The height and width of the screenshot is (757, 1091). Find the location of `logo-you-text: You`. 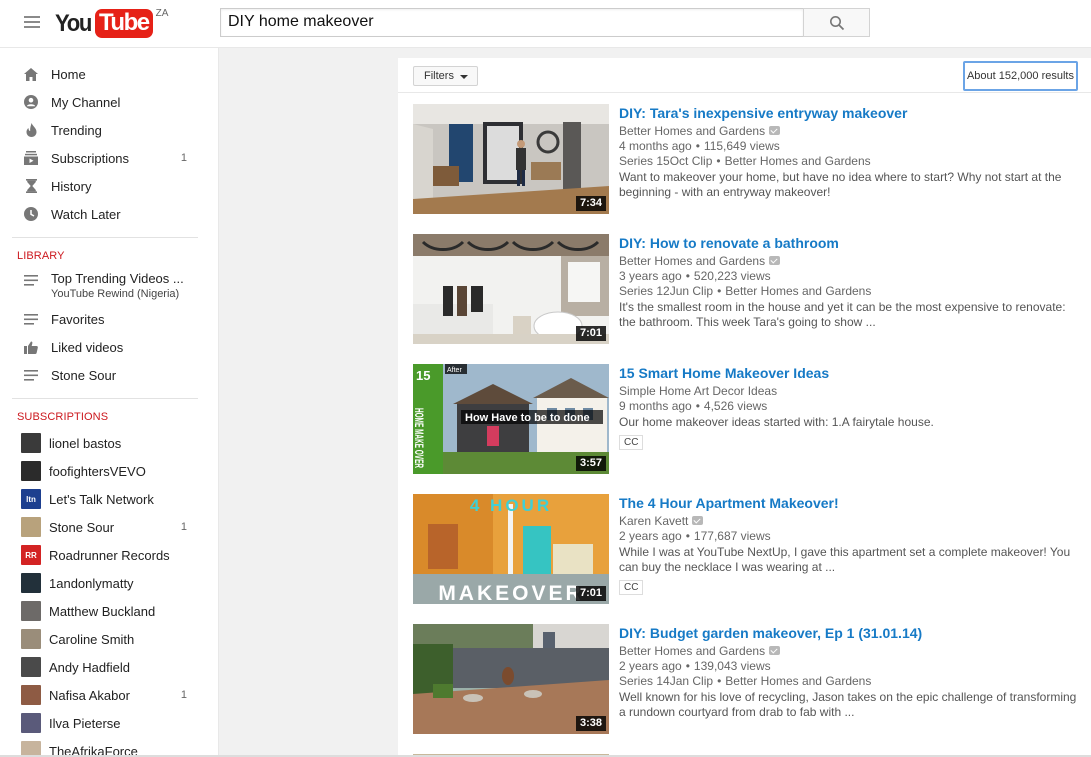

logo-you-text: You is located at coordinates (73, 23).